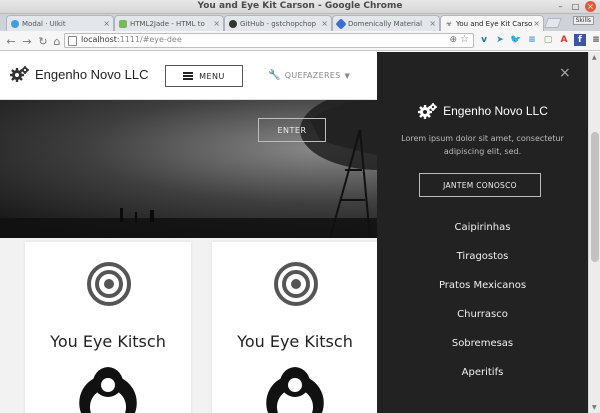 This screenshot has height=413, width=600. Describe the element at coordinates (548, 40) in the screenshot. I see `extension-square-icon: ▢` at that location.